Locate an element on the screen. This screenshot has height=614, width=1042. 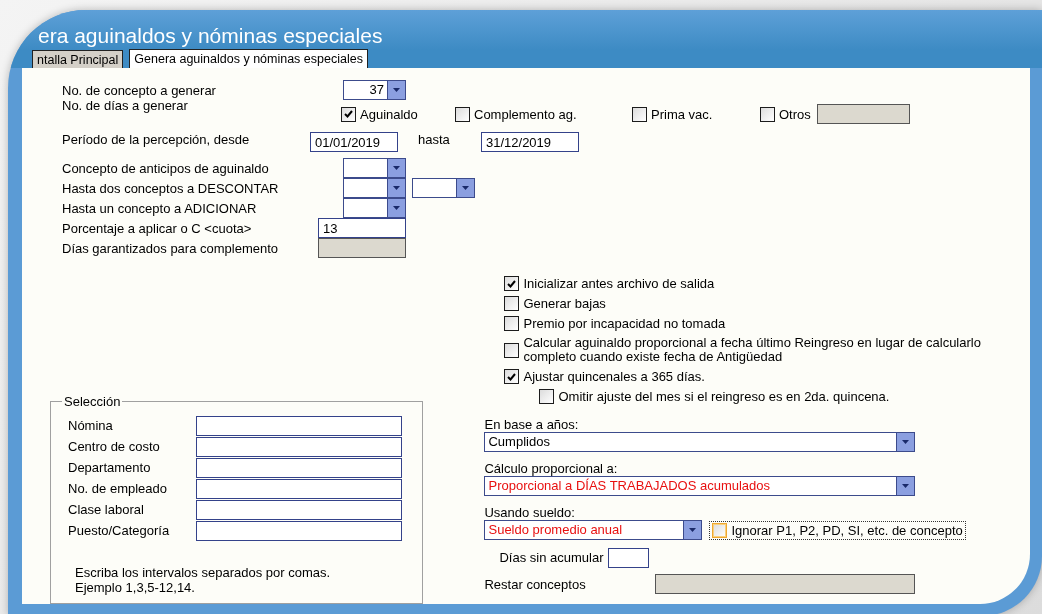
hint-text: Escriba los intervalos separados por comas. is located at coordinates (203, 572).